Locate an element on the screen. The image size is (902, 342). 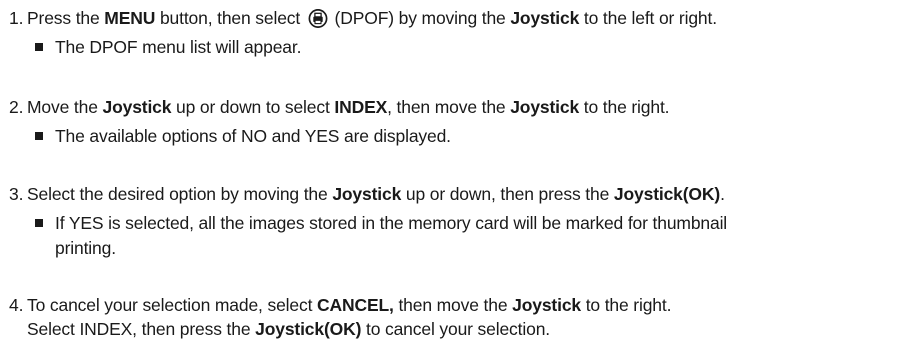
step-3-text-1: Select the desired option by moving the is located at coordinates (180, 194).